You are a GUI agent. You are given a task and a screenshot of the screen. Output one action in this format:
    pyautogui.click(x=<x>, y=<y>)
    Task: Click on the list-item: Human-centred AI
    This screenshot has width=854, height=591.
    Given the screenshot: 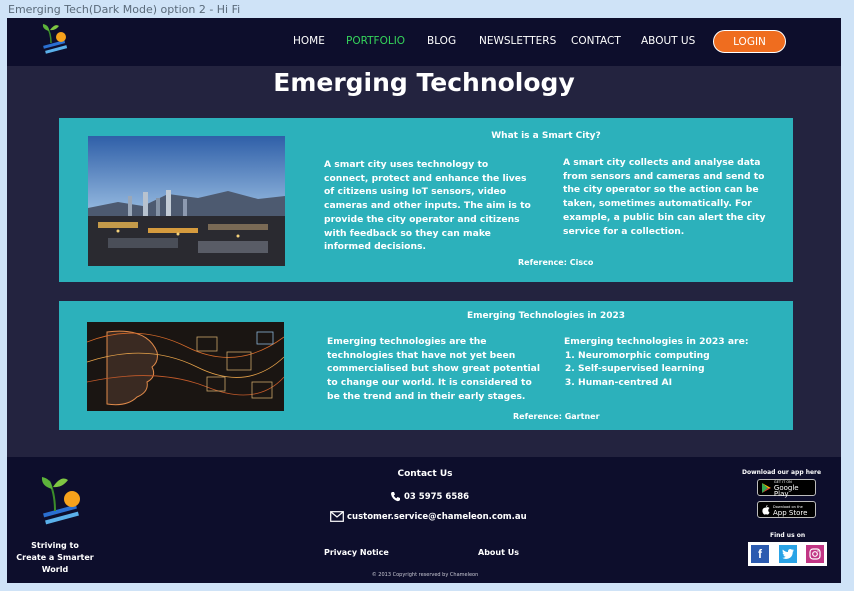 What is the action you would take?
    pyautogui.click(x=676, y=383)
    